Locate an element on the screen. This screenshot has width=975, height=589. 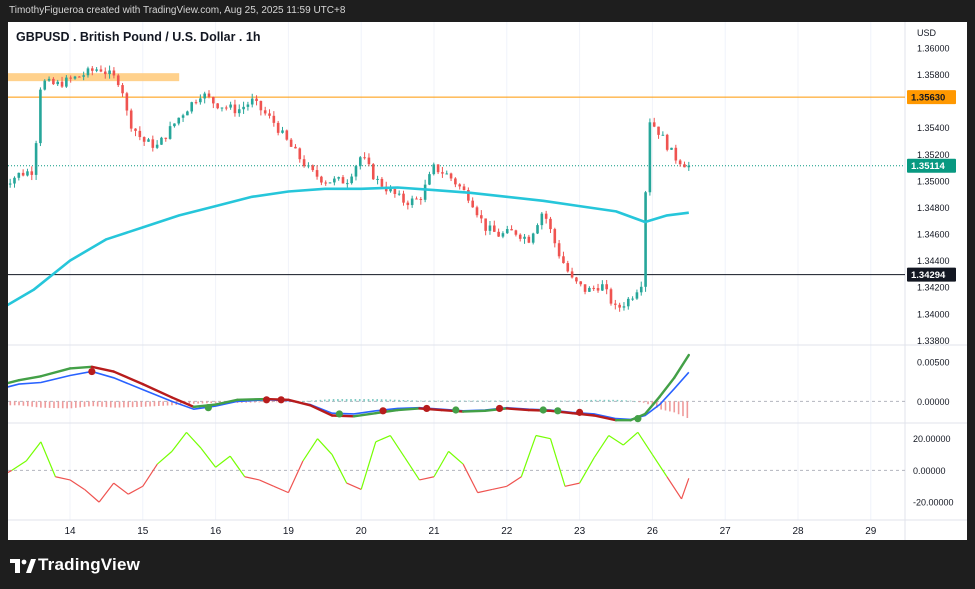
price-tick-label: 1.35800 is located at coordinates (933, 75).